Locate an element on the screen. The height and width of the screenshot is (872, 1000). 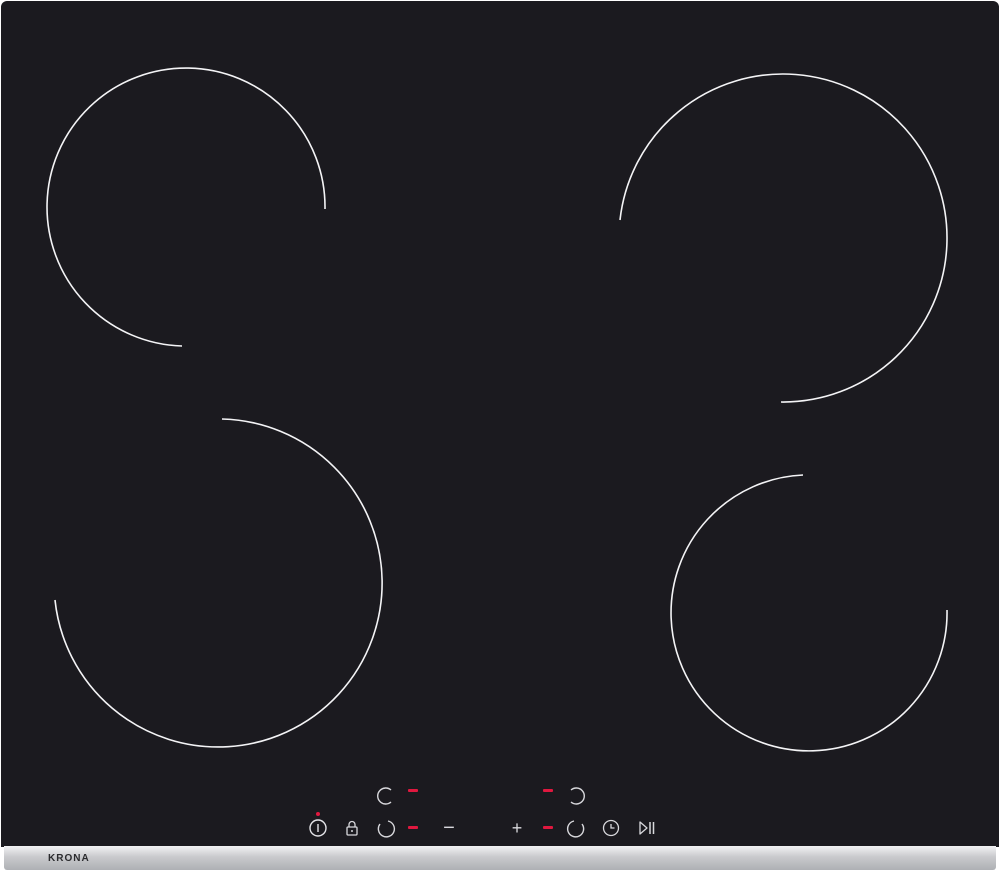
timer-button is located at coordinates (611, 828).